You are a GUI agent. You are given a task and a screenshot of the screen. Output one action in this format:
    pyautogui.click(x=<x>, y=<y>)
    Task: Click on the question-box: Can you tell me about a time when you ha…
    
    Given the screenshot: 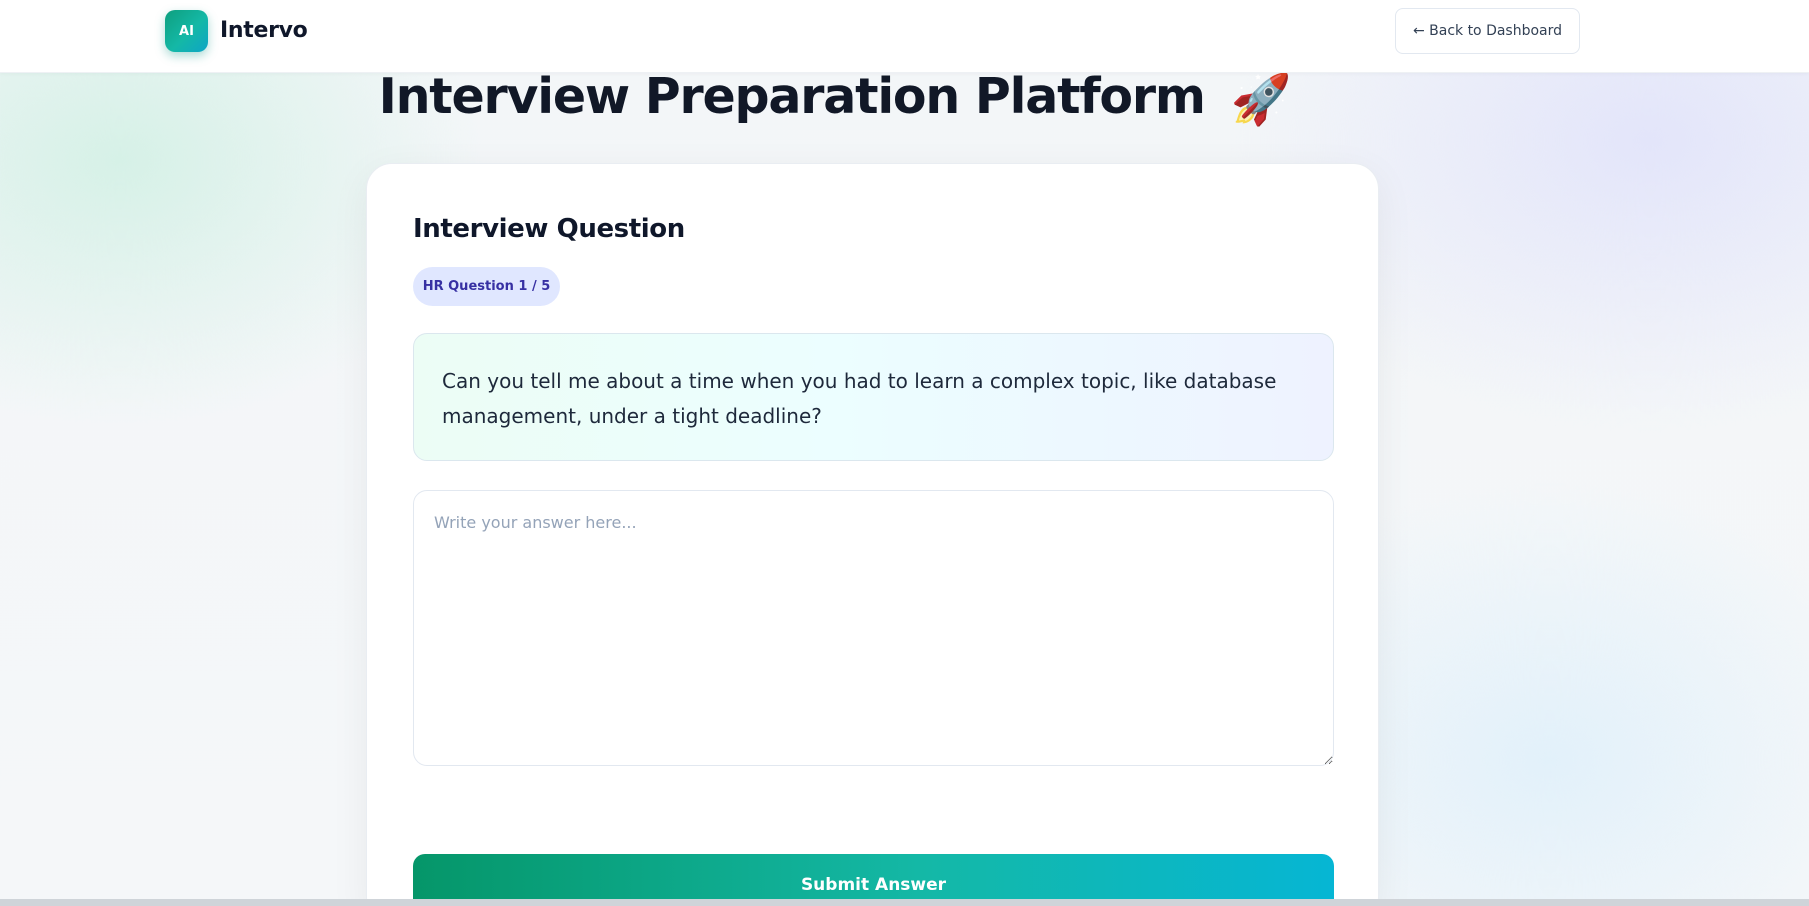 What is the action you would take?
    pyautogui.click(x=873, y=397)
    